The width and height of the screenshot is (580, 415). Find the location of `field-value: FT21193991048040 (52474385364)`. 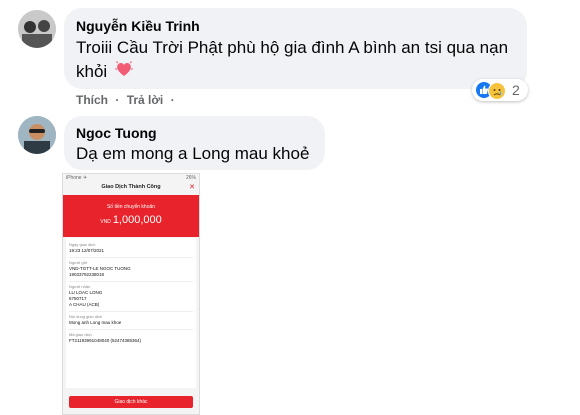

field-value: FT21193991048040 (52474385364) is located at coordinates (105, 340).